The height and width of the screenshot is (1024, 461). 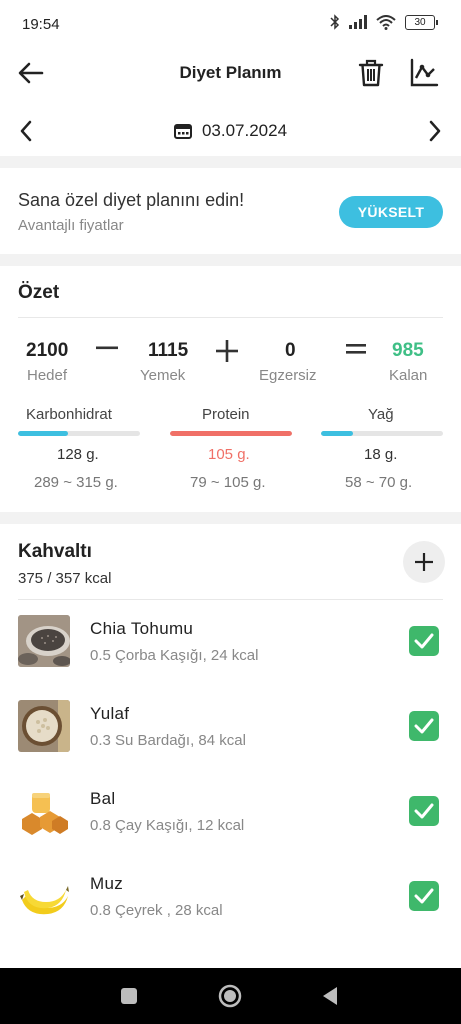 I want to click on food-item: Yulaf 0.3 Su Bardağı, 84 kcal, so click(x=230, y=736).